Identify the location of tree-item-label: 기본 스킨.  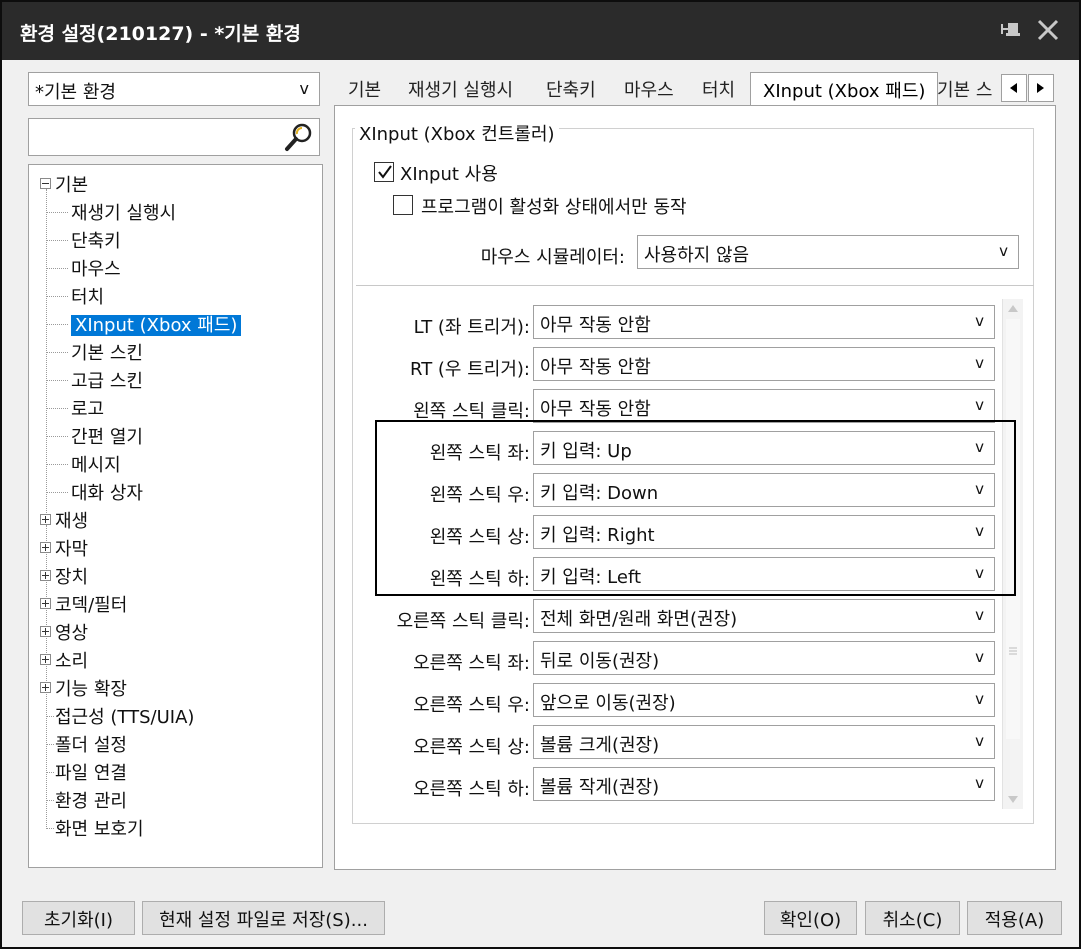
(107, 353).